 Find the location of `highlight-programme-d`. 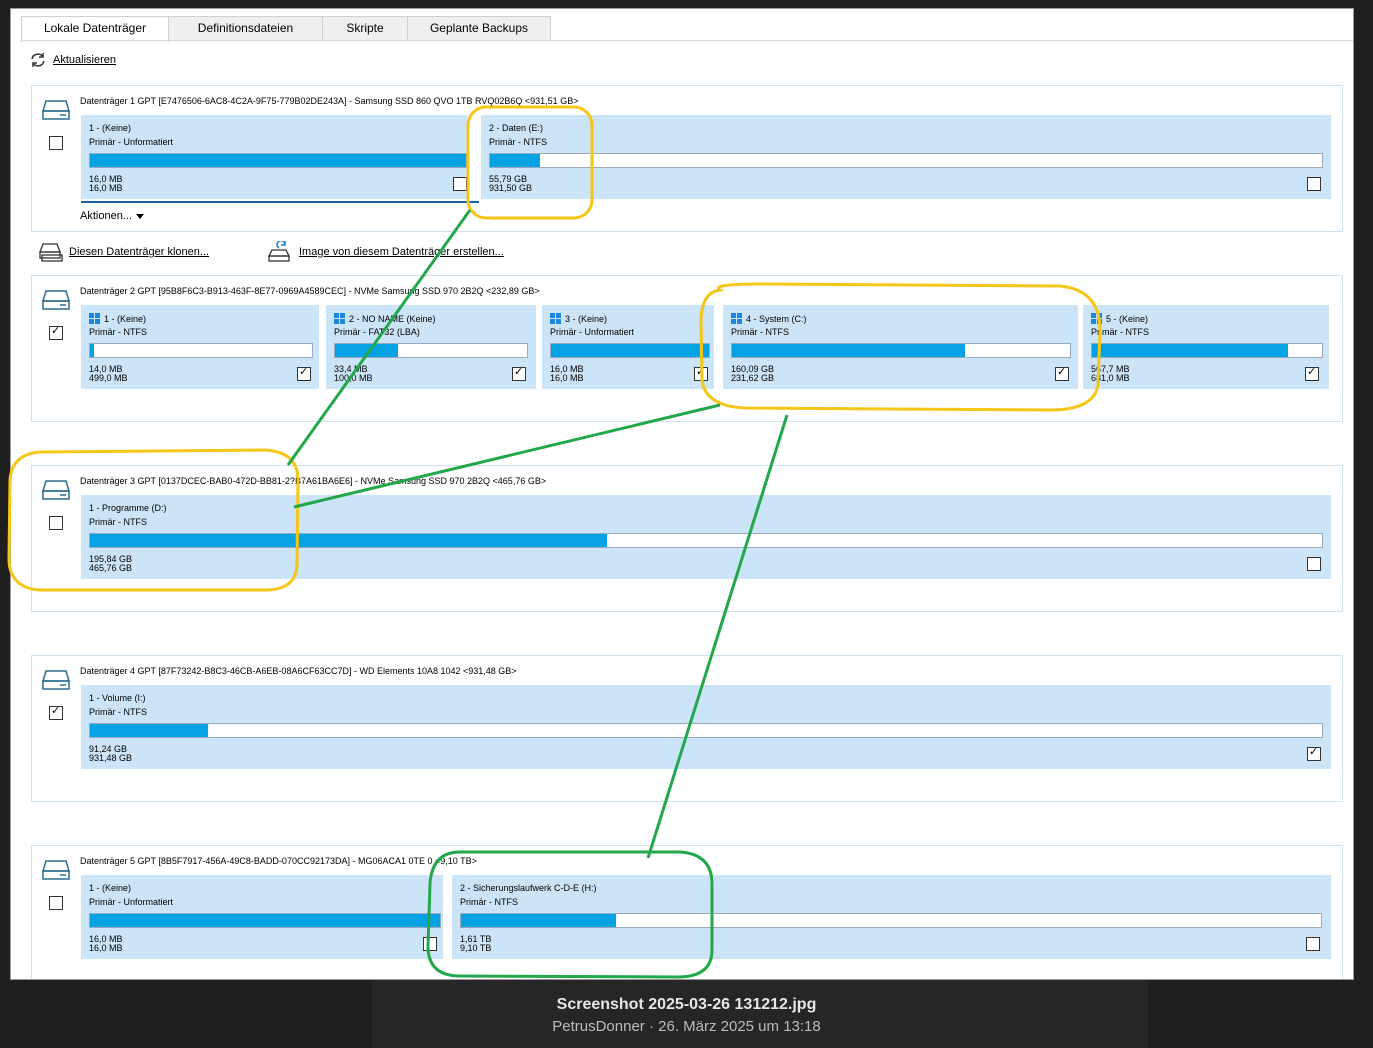

highlight-programme-d is located at coordinates (153, 520).